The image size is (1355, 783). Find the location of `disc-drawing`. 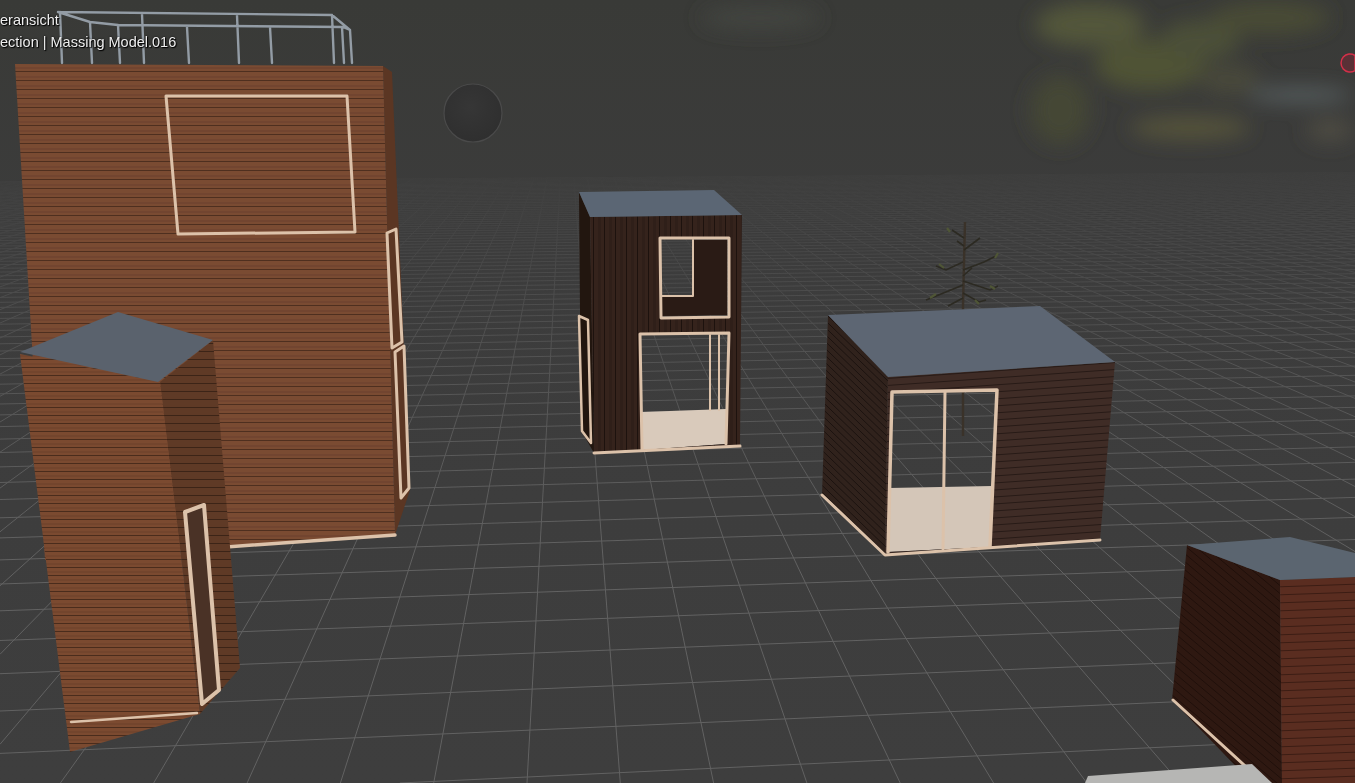

disc-drawing is located at coordinates (473, 113).